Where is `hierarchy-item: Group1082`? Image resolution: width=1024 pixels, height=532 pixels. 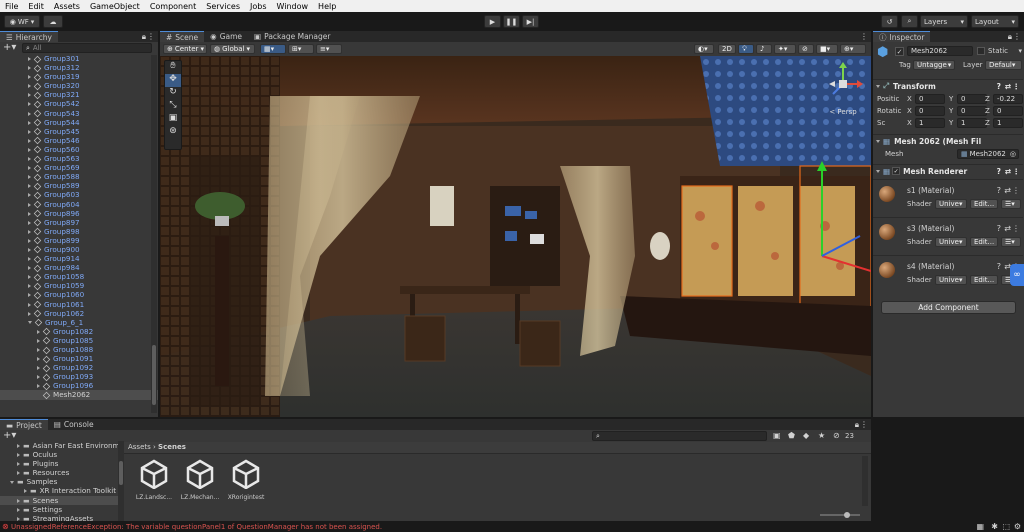 hierarchy-item: Group1082 is located at coordinates (79, 331).